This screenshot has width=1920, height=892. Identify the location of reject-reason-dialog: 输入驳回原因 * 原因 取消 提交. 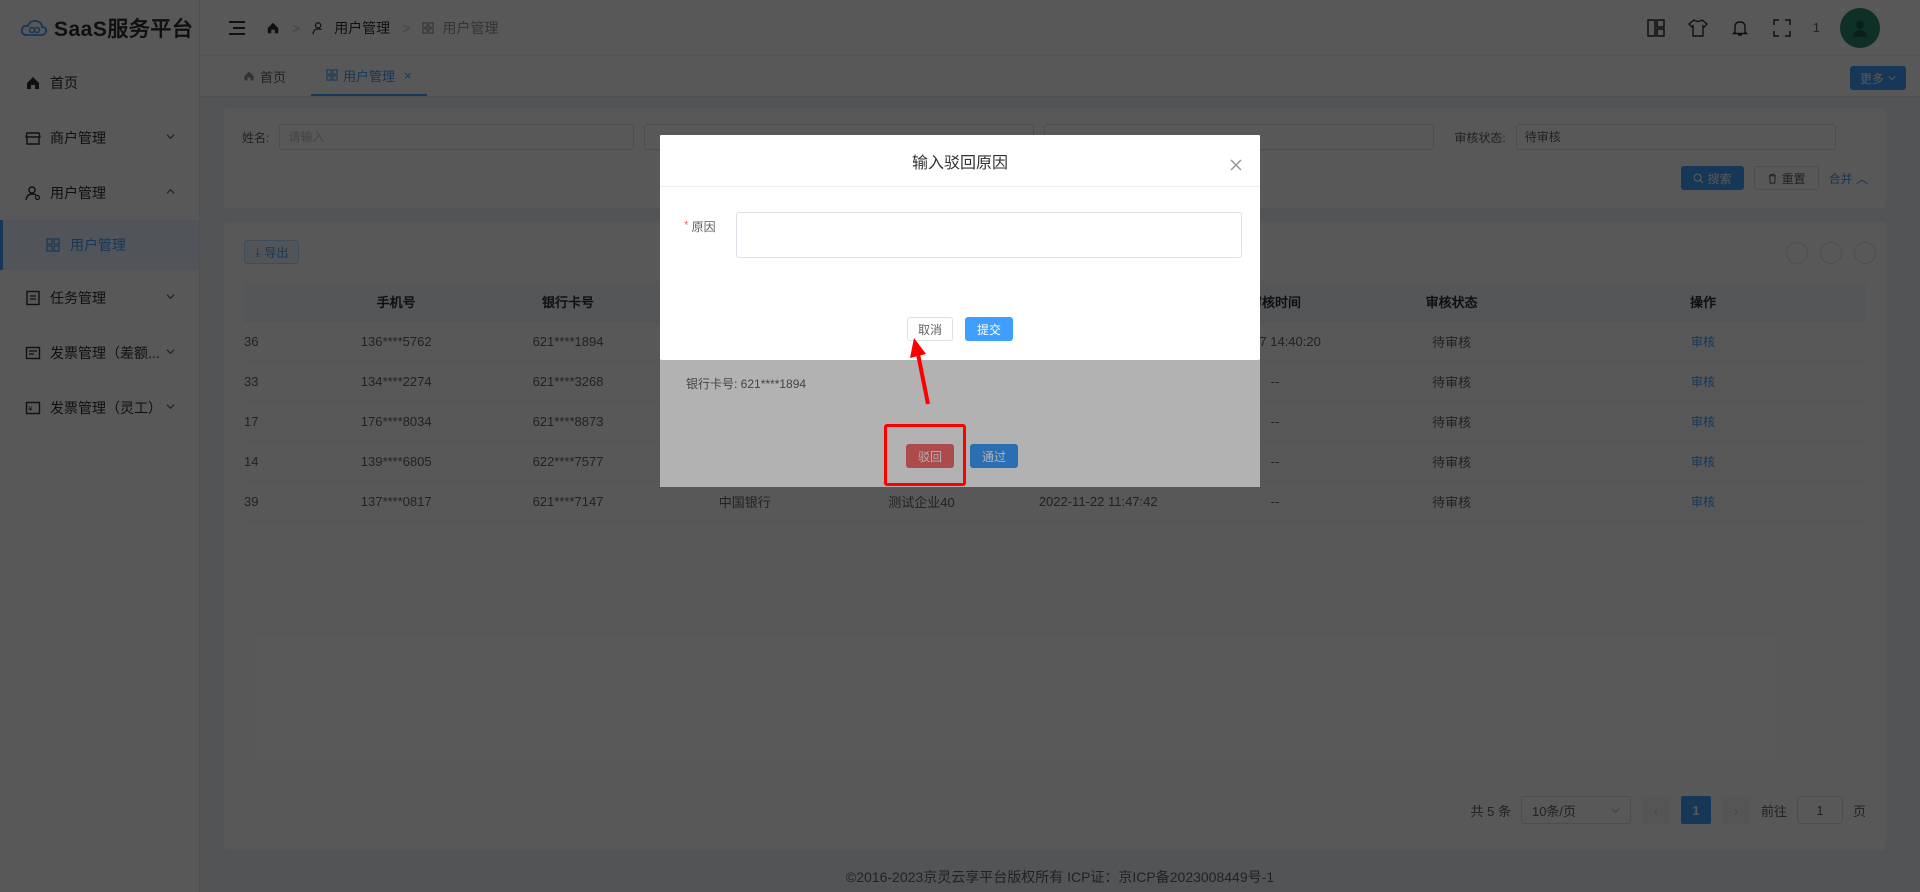
(960, 247).